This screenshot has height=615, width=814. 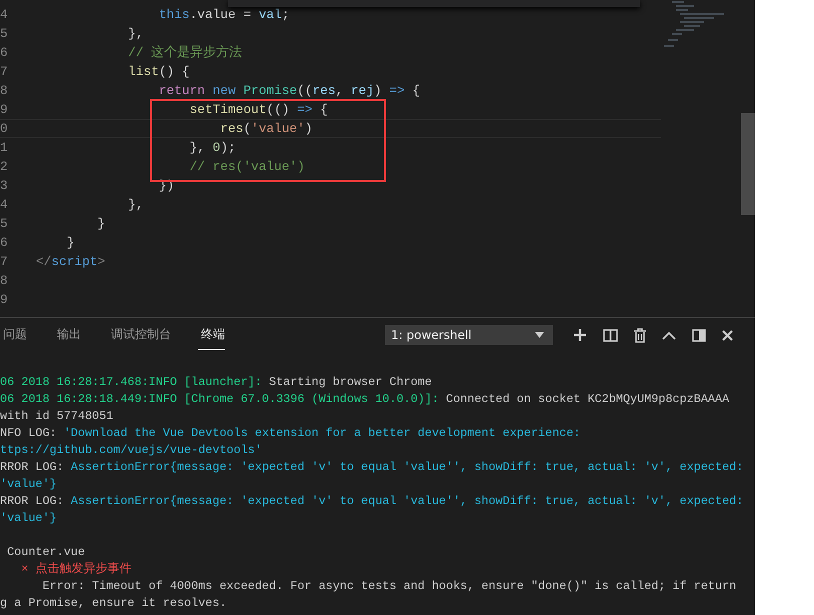 I want to click on terminal-line: Counter.vue, so click(x=46, y=552).